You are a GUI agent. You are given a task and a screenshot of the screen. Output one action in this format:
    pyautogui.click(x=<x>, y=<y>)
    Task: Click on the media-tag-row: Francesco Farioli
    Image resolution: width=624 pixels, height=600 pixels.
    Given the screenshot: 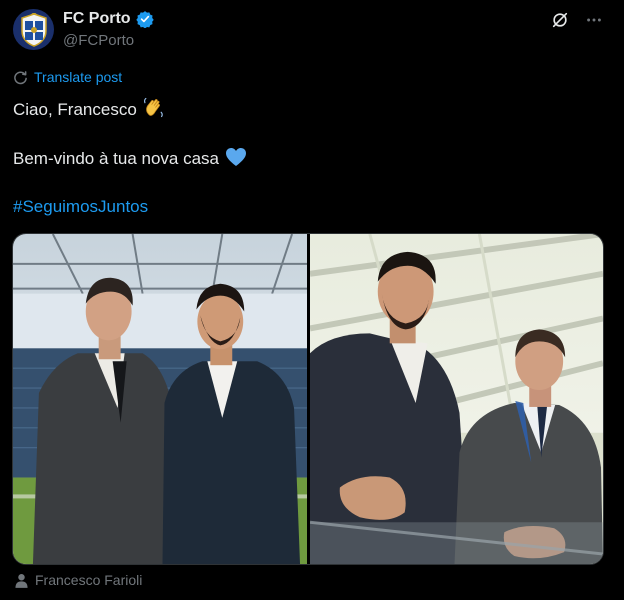 What is the action you would take?
    pyautogui.click(x=78, y=580)
    